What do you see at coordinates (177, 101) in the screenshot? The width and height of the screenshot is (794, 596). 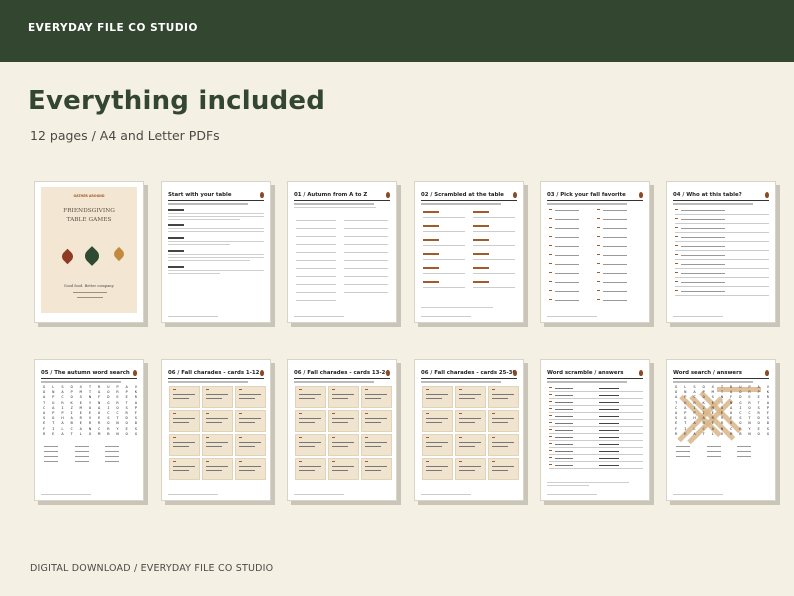 I see `page-title: Everything included` at bounding box center [177, 101].